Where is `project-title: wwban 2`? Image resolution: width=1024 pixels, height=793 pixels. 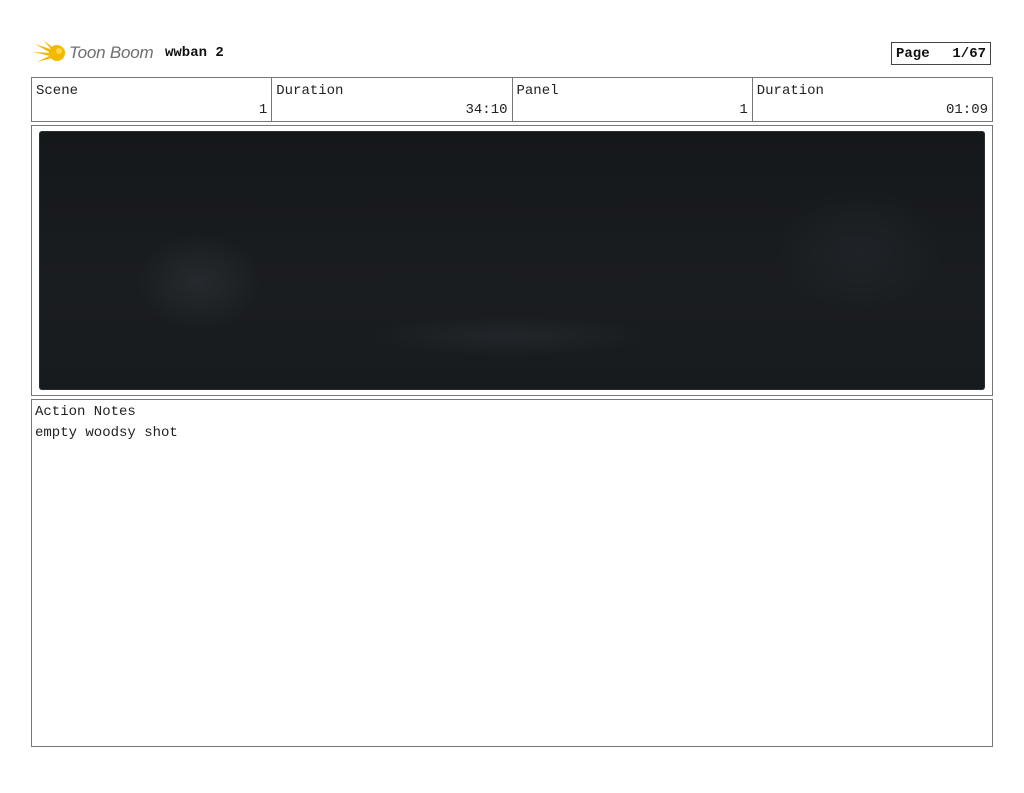 project-title: wwban 2 is located at coordinates (194, 53).